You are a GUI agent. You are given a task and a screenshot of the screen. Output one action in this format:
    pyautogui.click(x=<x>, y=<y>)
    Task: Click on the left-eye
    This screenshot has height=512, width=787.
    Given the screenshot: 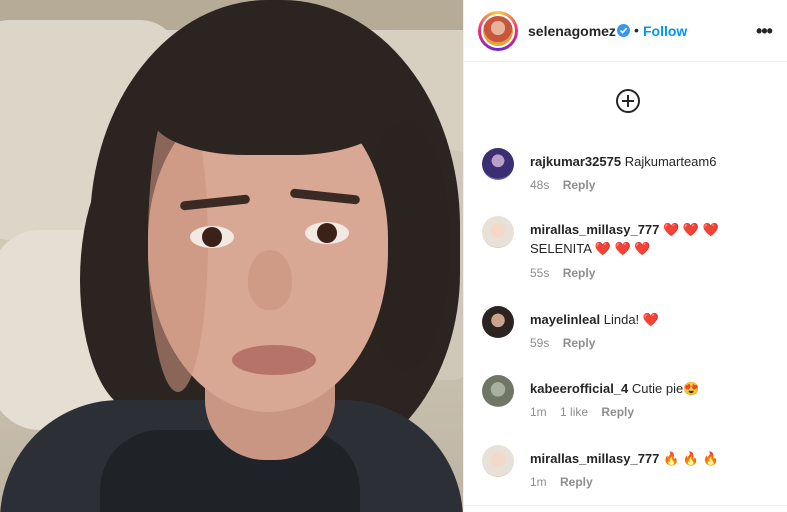 What is the action you would take?
    pyautogui.click(x=212, y=237)
    